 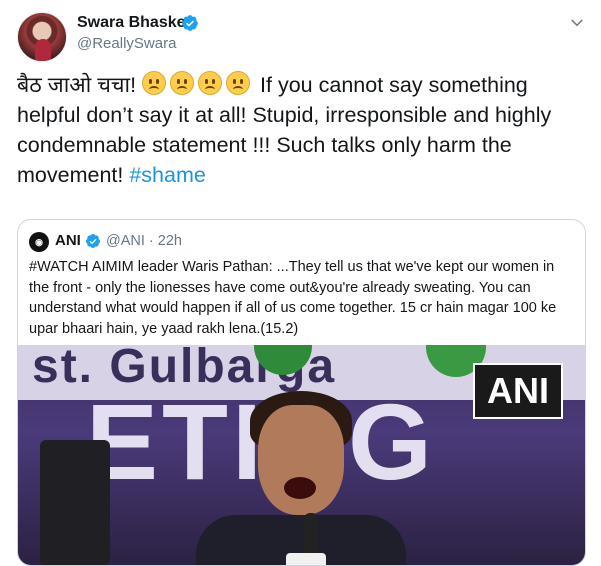 What do you see at coordinates (77, 85) in the screenshot?
I see `tweet-text-prefix: बैठ जाओ चचा!` at bounding box center [77, 85].